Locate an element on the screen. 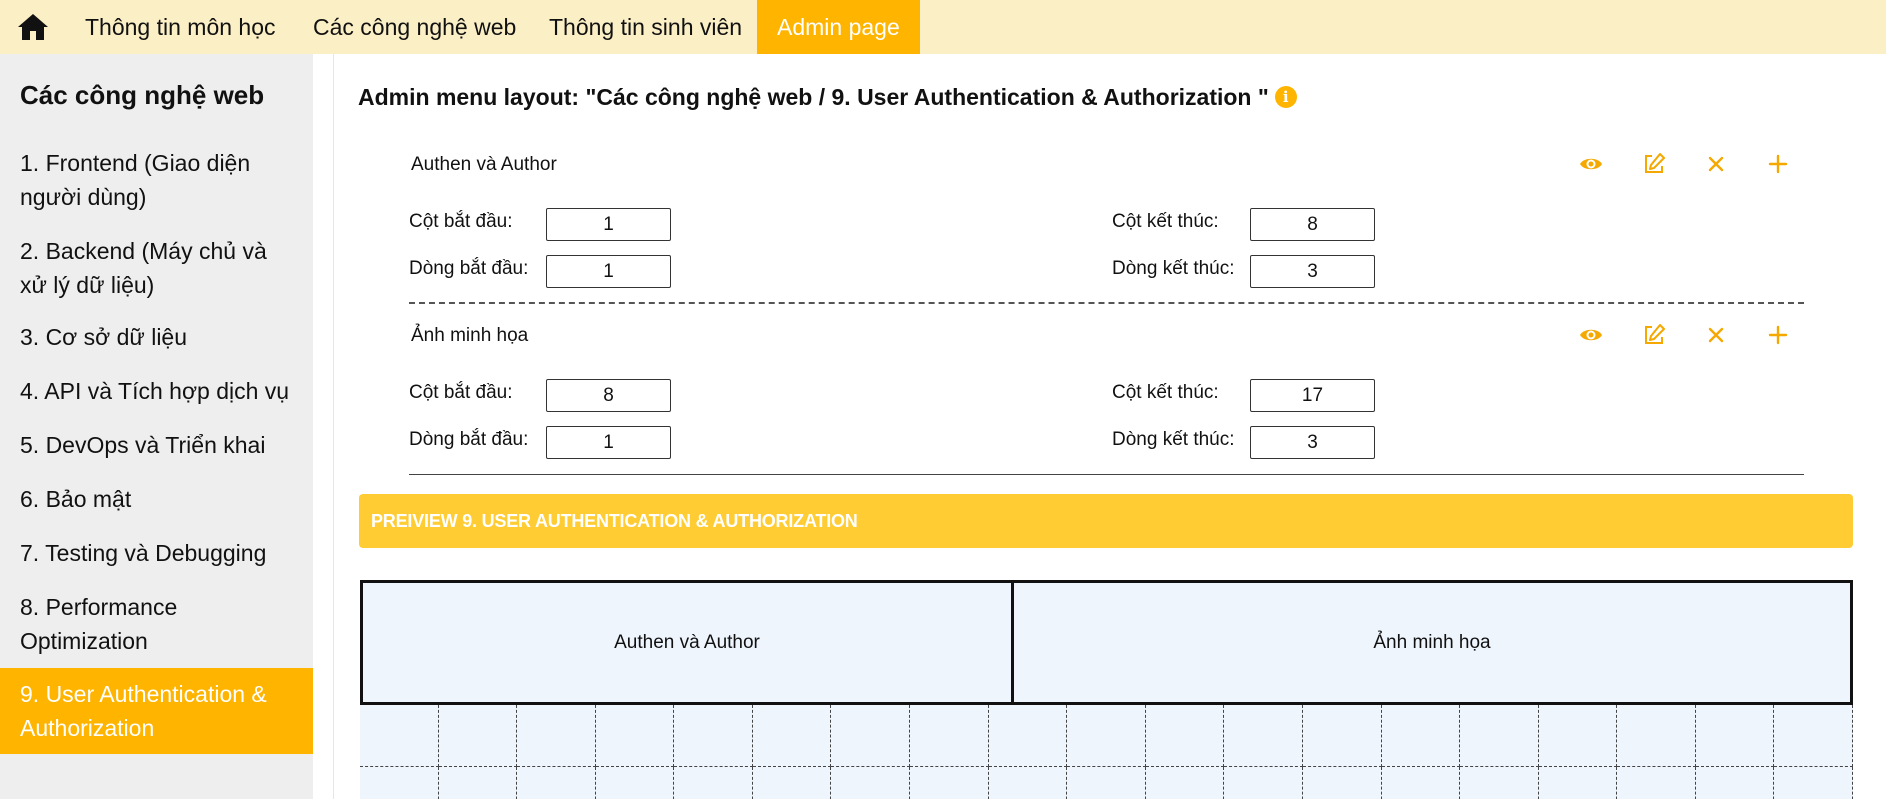 The height and width of the screenshot is (799, 1886). preview-block-image: Ảnh minh họa is located at coordinates (1432, 642).